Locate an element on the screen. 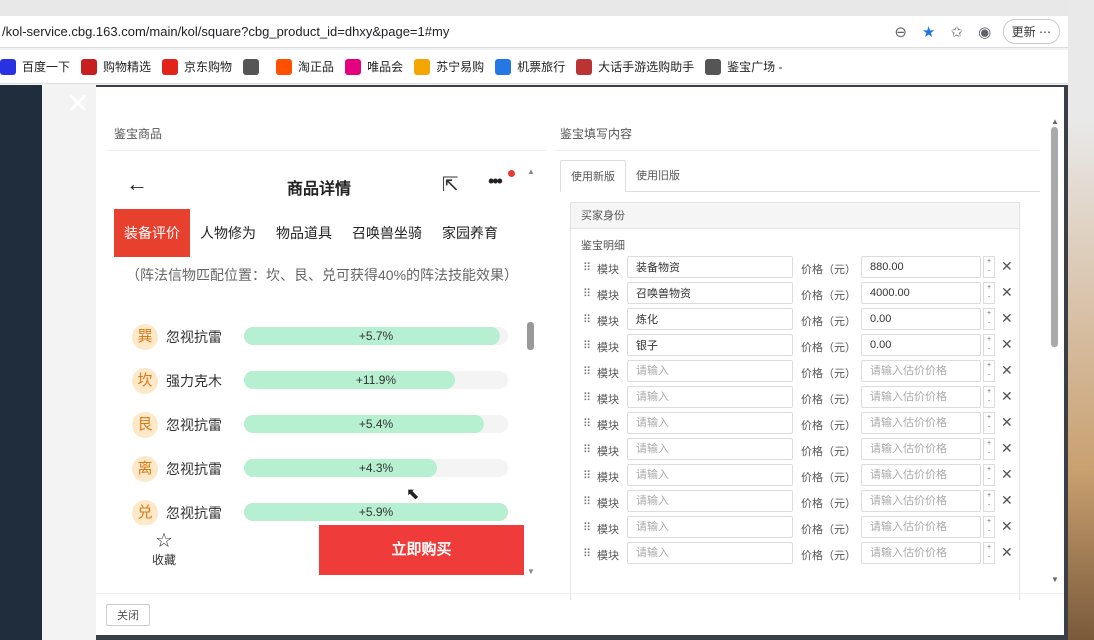  favorite-button: ☆ 收藏 is located at coordinates (164, 549).